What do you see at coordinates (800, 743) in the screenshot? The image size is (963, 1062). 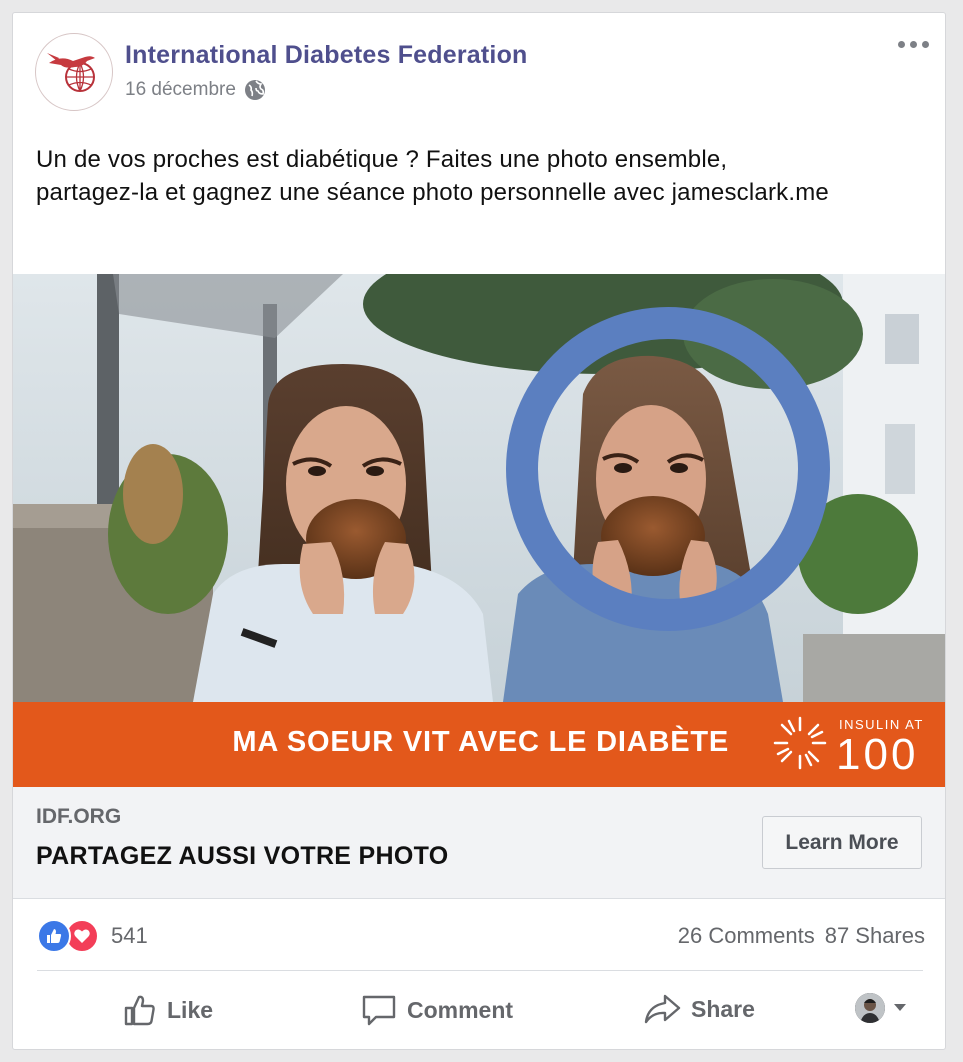 I see `insulin-sun-icon` at bounding box center [800, 743].